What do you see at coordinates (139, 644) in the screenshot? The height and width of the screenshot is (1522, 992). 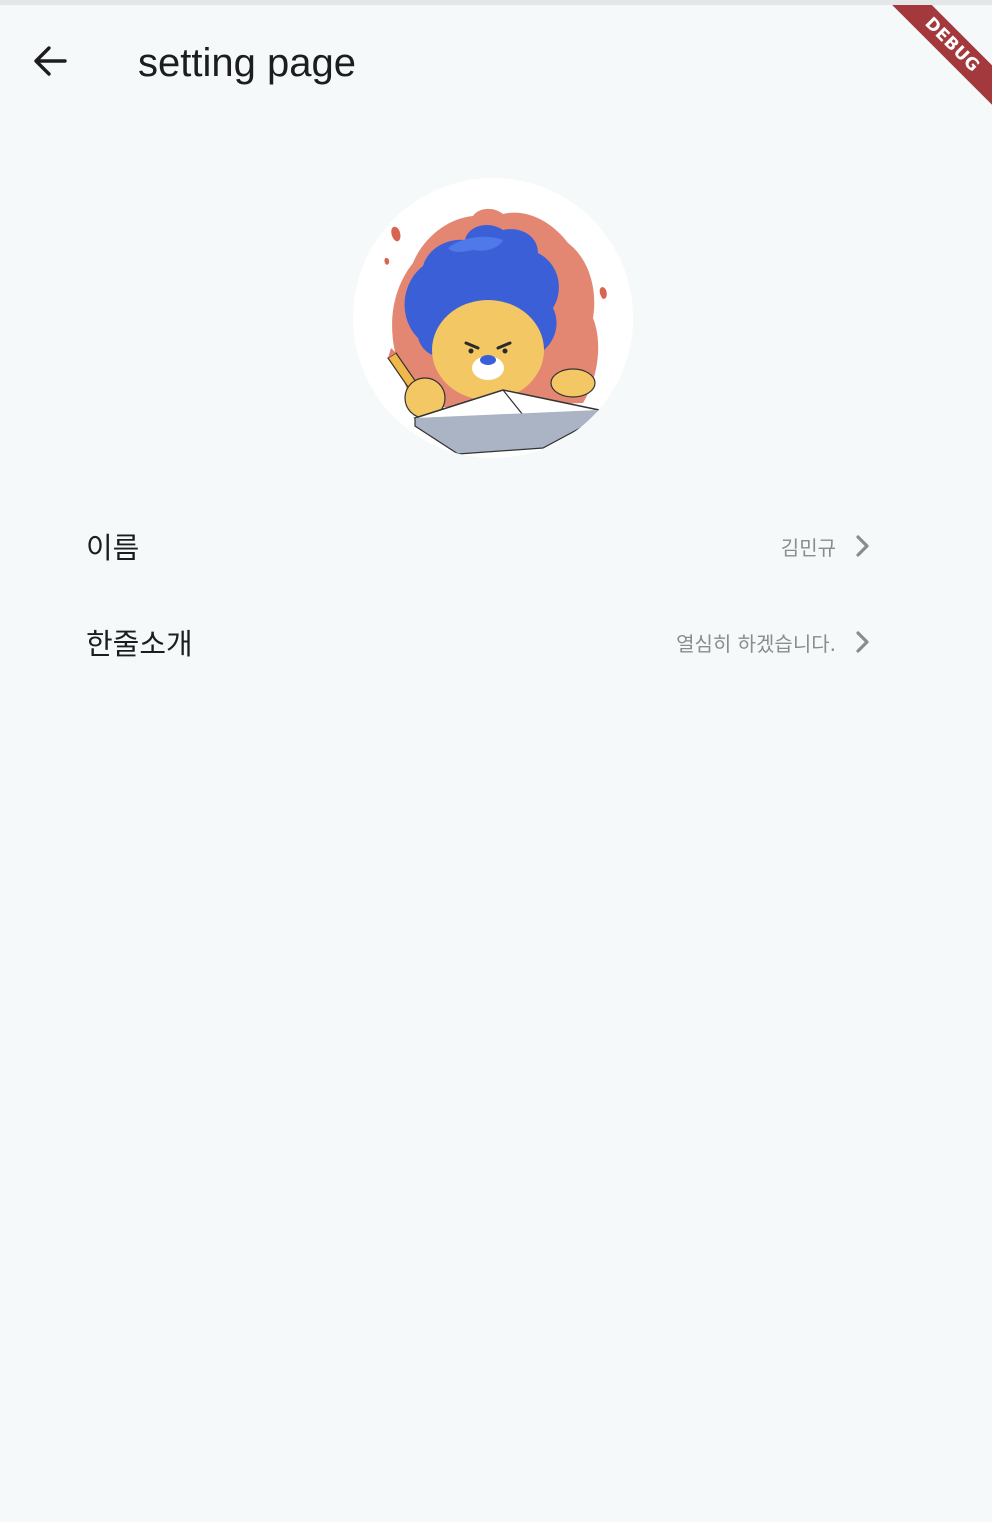 I see `setting-item-label: 한줄소개` at bounding box center [139, 644].